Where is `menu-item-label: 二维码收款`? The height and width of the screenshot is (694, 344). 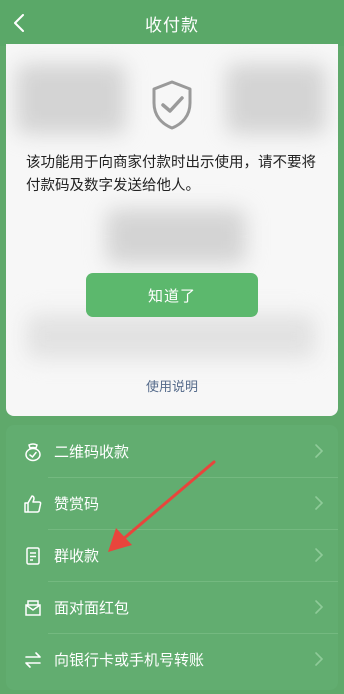
menu-item-label: 二维码收款 is located at coordinates (92, 452).